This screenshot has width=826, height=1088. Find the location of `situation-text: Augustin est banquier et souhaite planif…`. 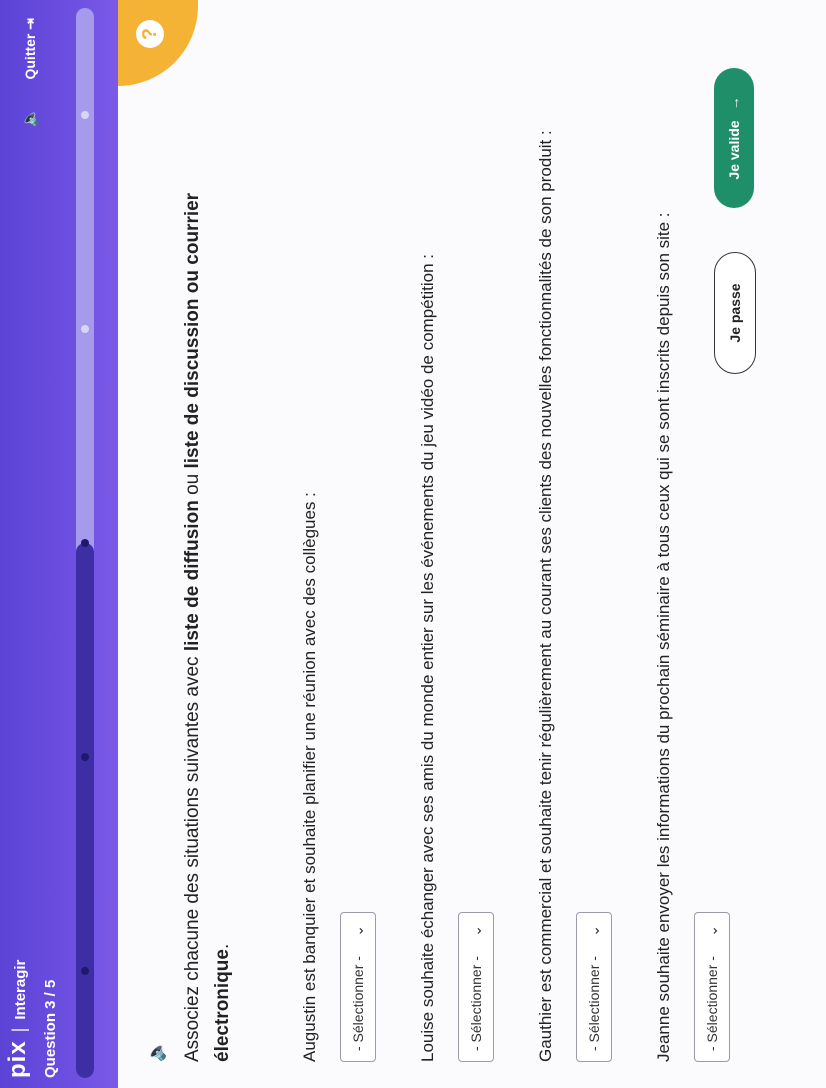

situation-text: Augustin est banquier et souhaite planif… is located at coordinates (309, 777).